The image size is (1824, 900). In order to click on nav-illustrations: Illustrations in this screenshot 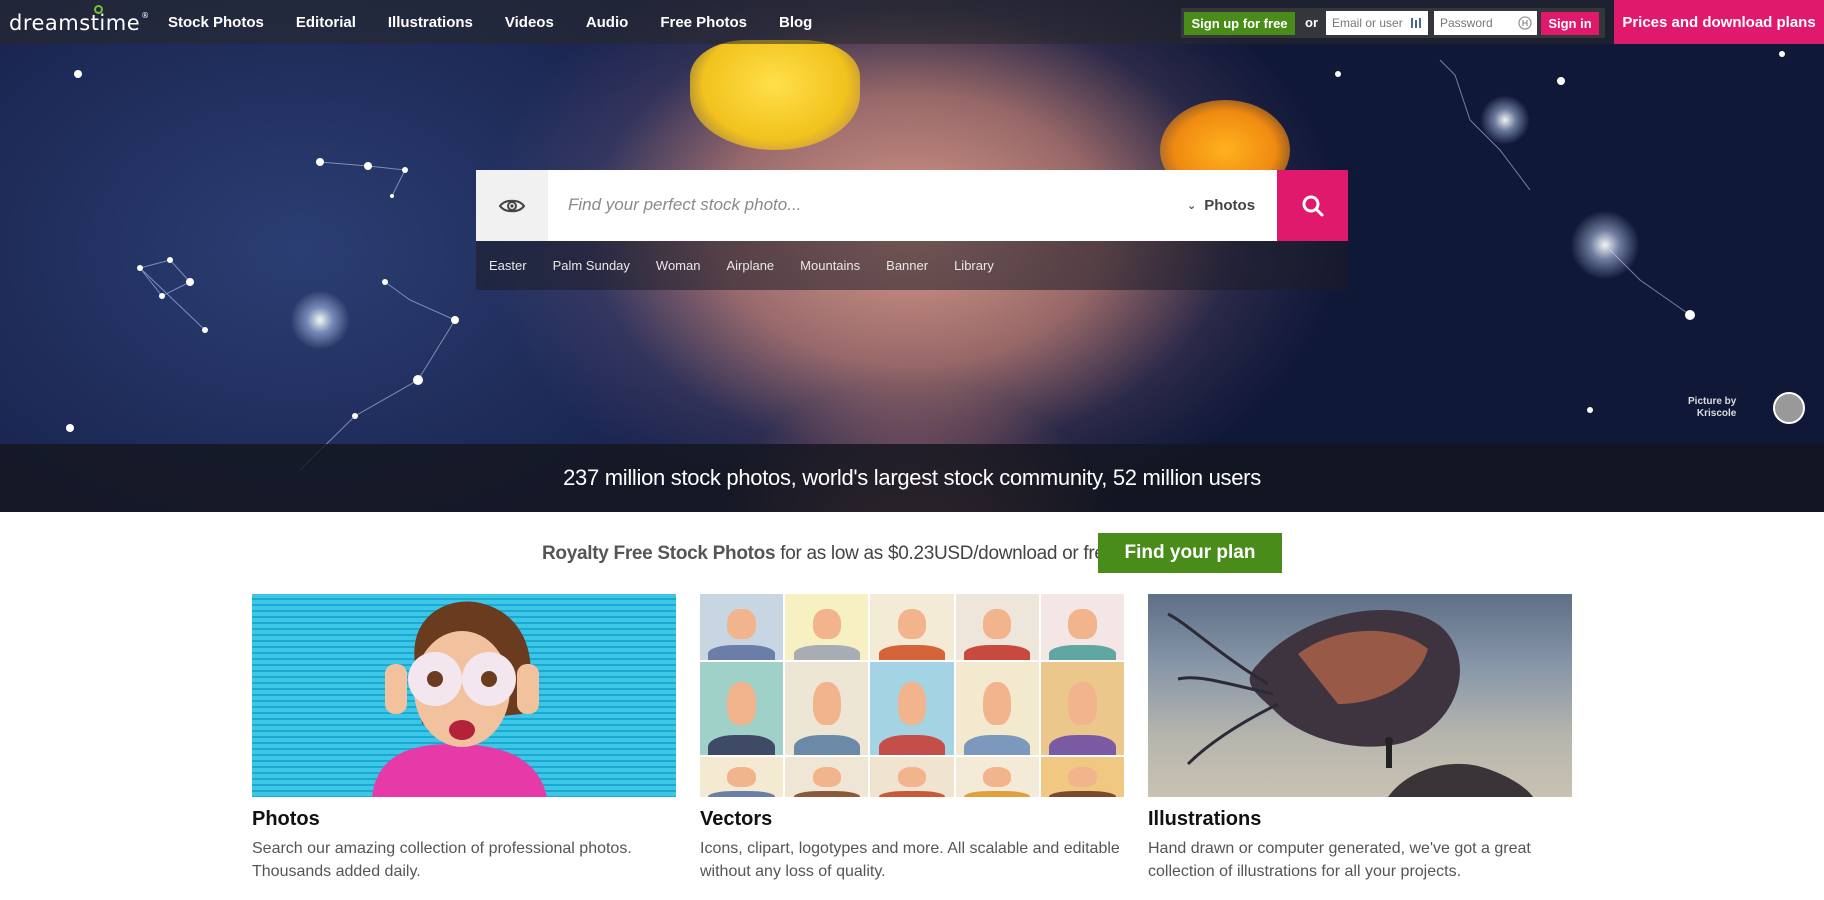, I will do `click(430, 22)`.